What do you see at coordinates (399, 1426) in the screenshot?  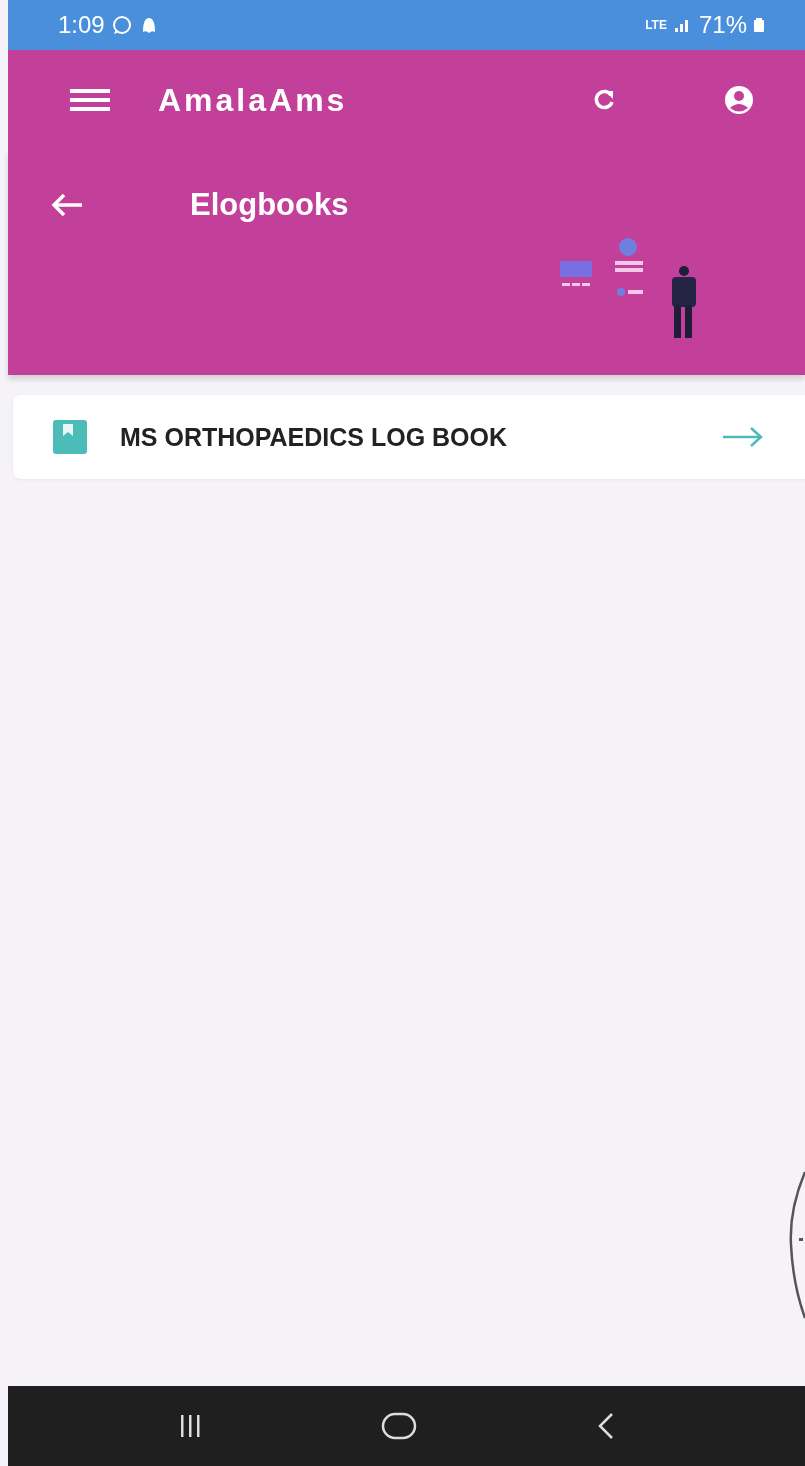 I see `home-icon` at bounding box center [399, 1426].